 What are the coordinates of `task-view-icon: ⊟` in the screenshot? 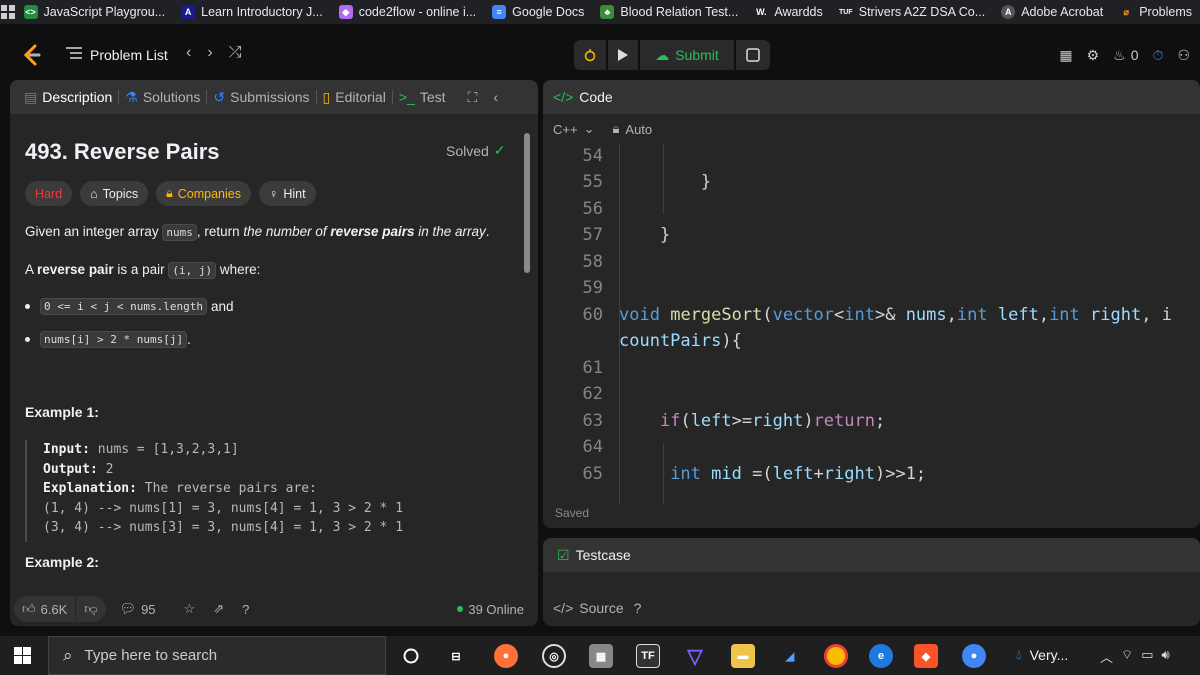 It's located at (456, 656).